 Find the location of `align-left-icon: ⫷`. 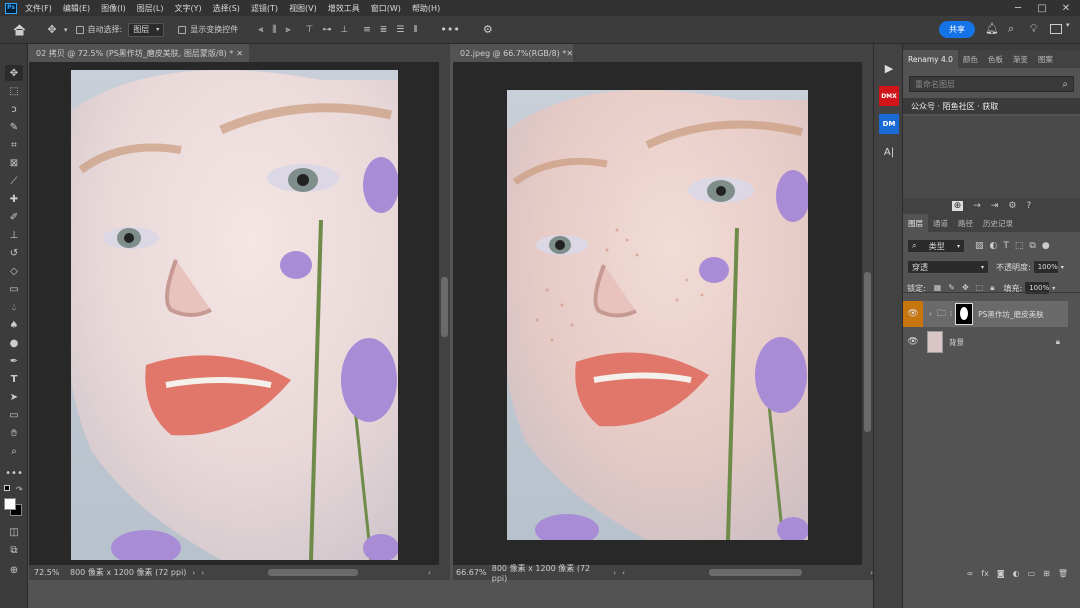

align-left-icon: ⫷ is located at coordinates (260, 29).